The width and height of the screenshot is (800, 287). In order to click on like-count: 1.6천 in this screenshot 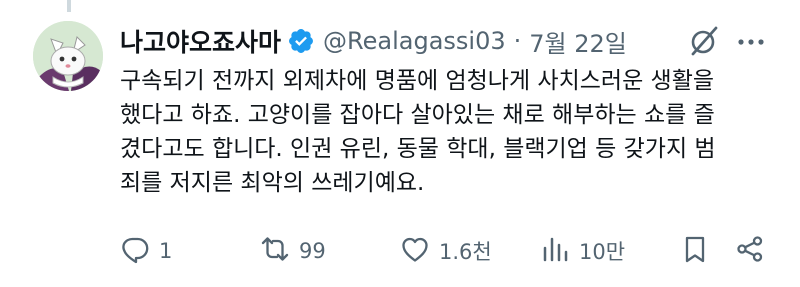, I will do `click(465, 252)`.